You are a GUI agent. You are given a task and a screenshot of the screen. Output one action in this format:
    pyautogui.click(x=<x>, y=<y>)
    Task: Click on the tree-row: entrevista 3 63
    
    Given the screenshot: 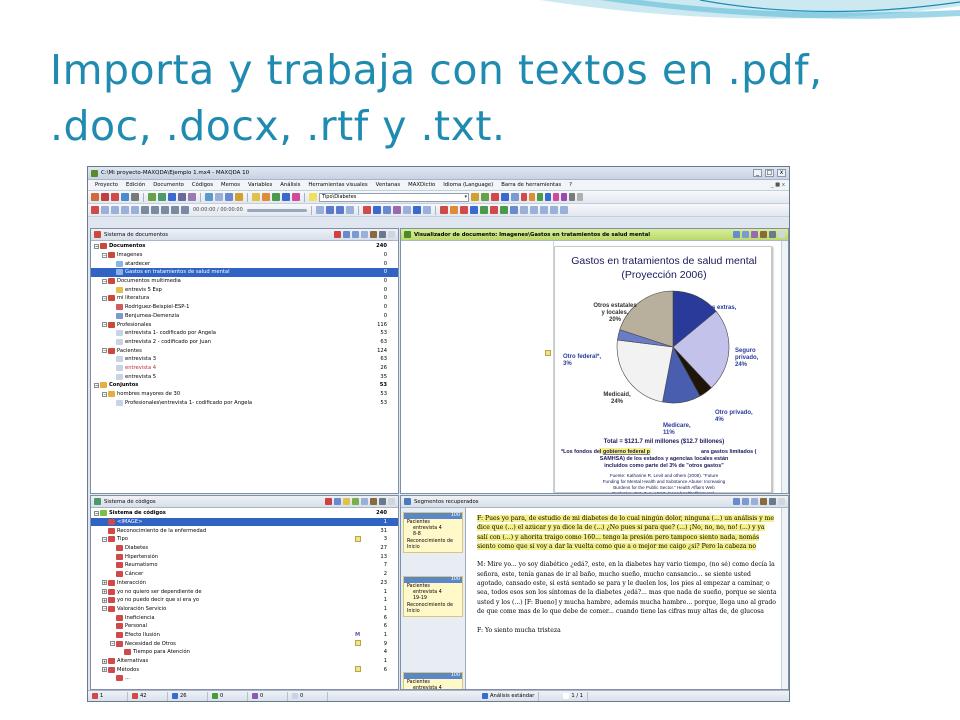 What is the action you would take?
    pyautogui.click(x=244, y=359)
    